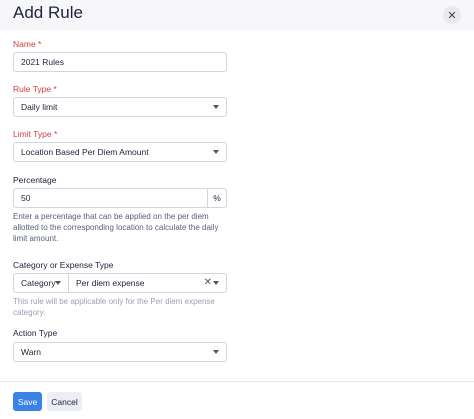 Image resolution: width=474 pixels, height=419 pixels. Describe the element at coordinates (120, 62) in the screenshot. I see `name-input: 2021 Rules` at that location.